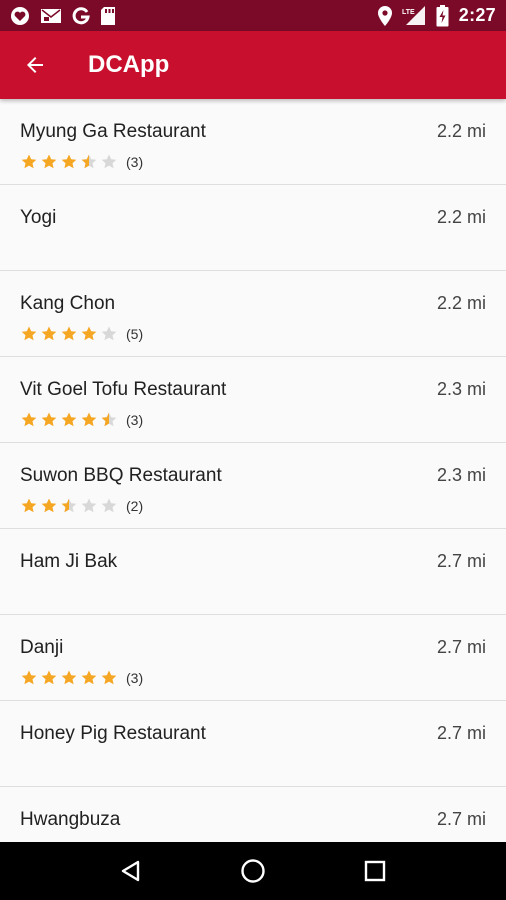 Image resolution: width=506 pixels, height=900 pixels. Describe the element at coordinates (442, 15) in the screenshot. I see `battery-icon` at that location.